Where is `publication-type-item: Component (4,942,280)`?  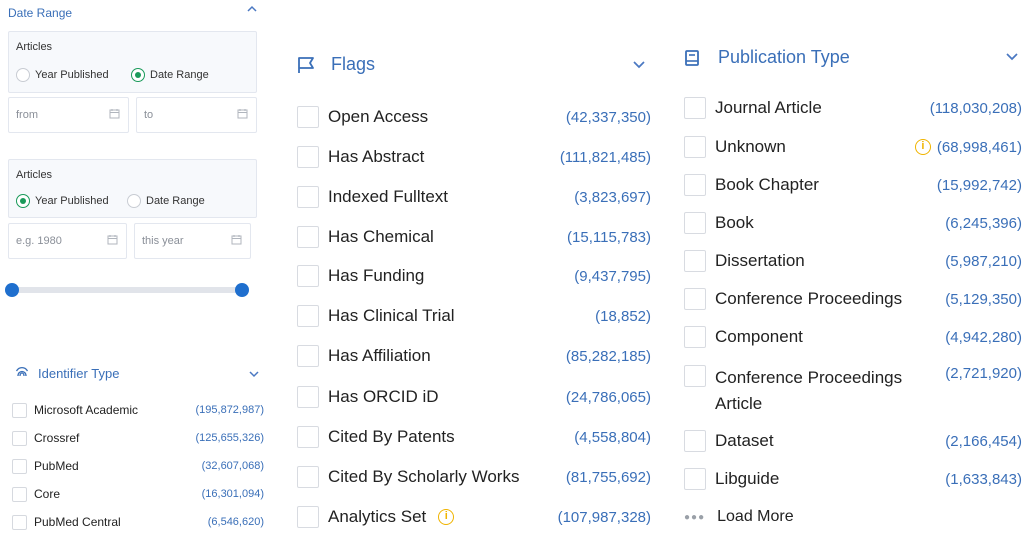
publication-type-item: Component (4,942,280) is located at coordinates (853, 337).